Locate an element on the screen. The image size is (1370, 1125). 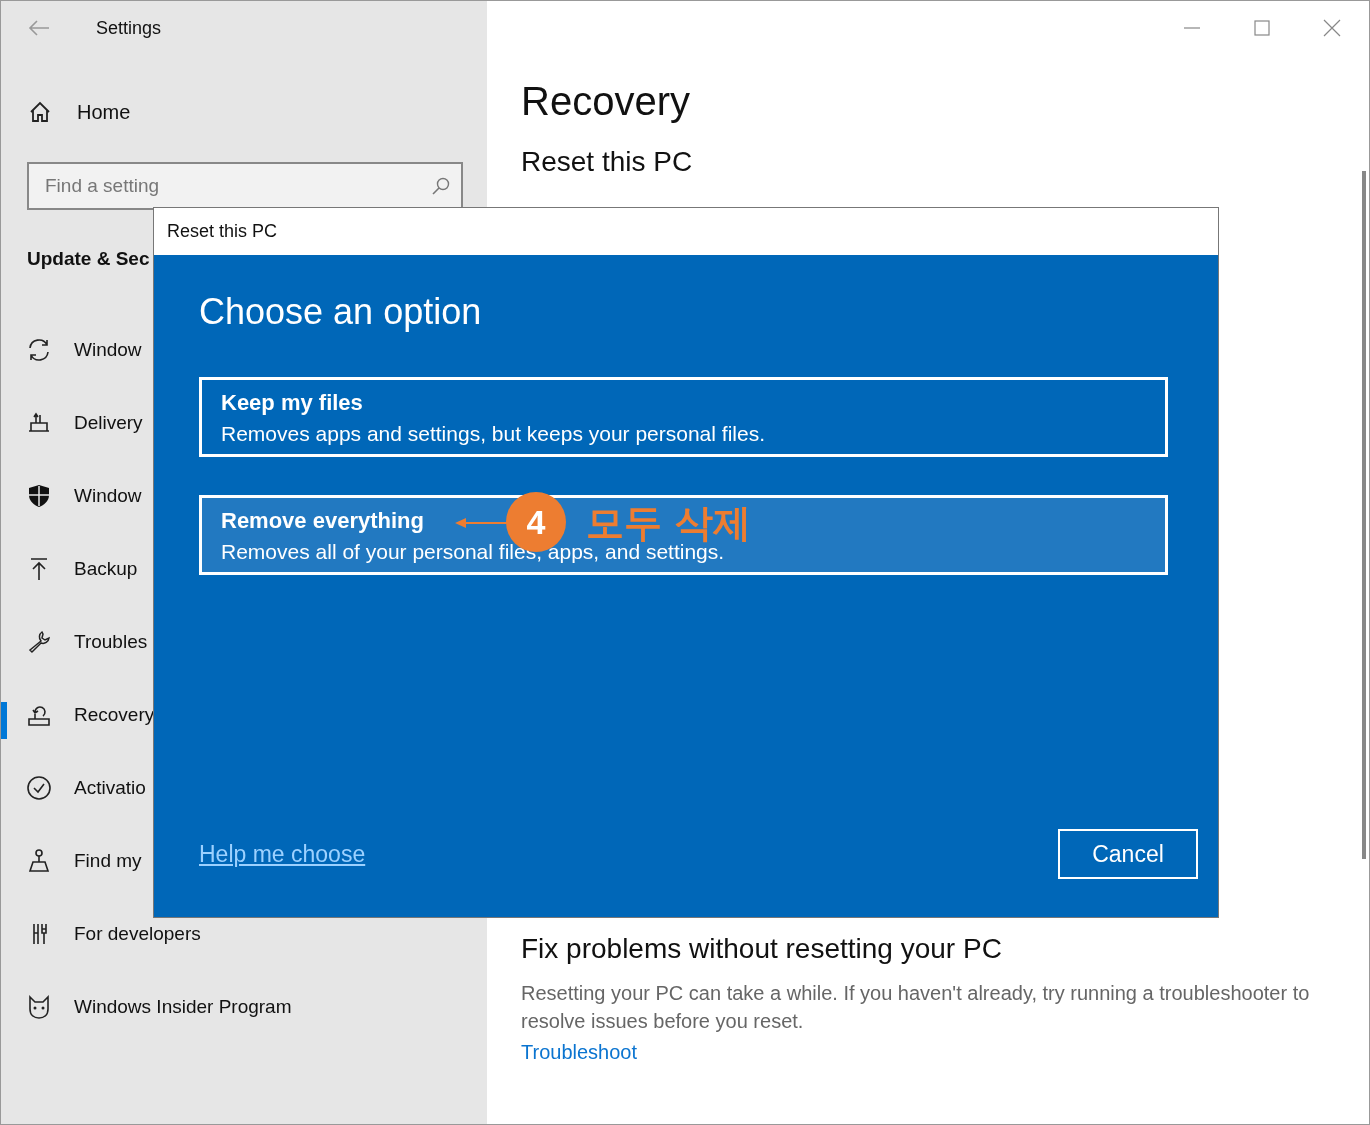
section-heading: Fix problems without resetting your PC is located at coordinates (762, 949).